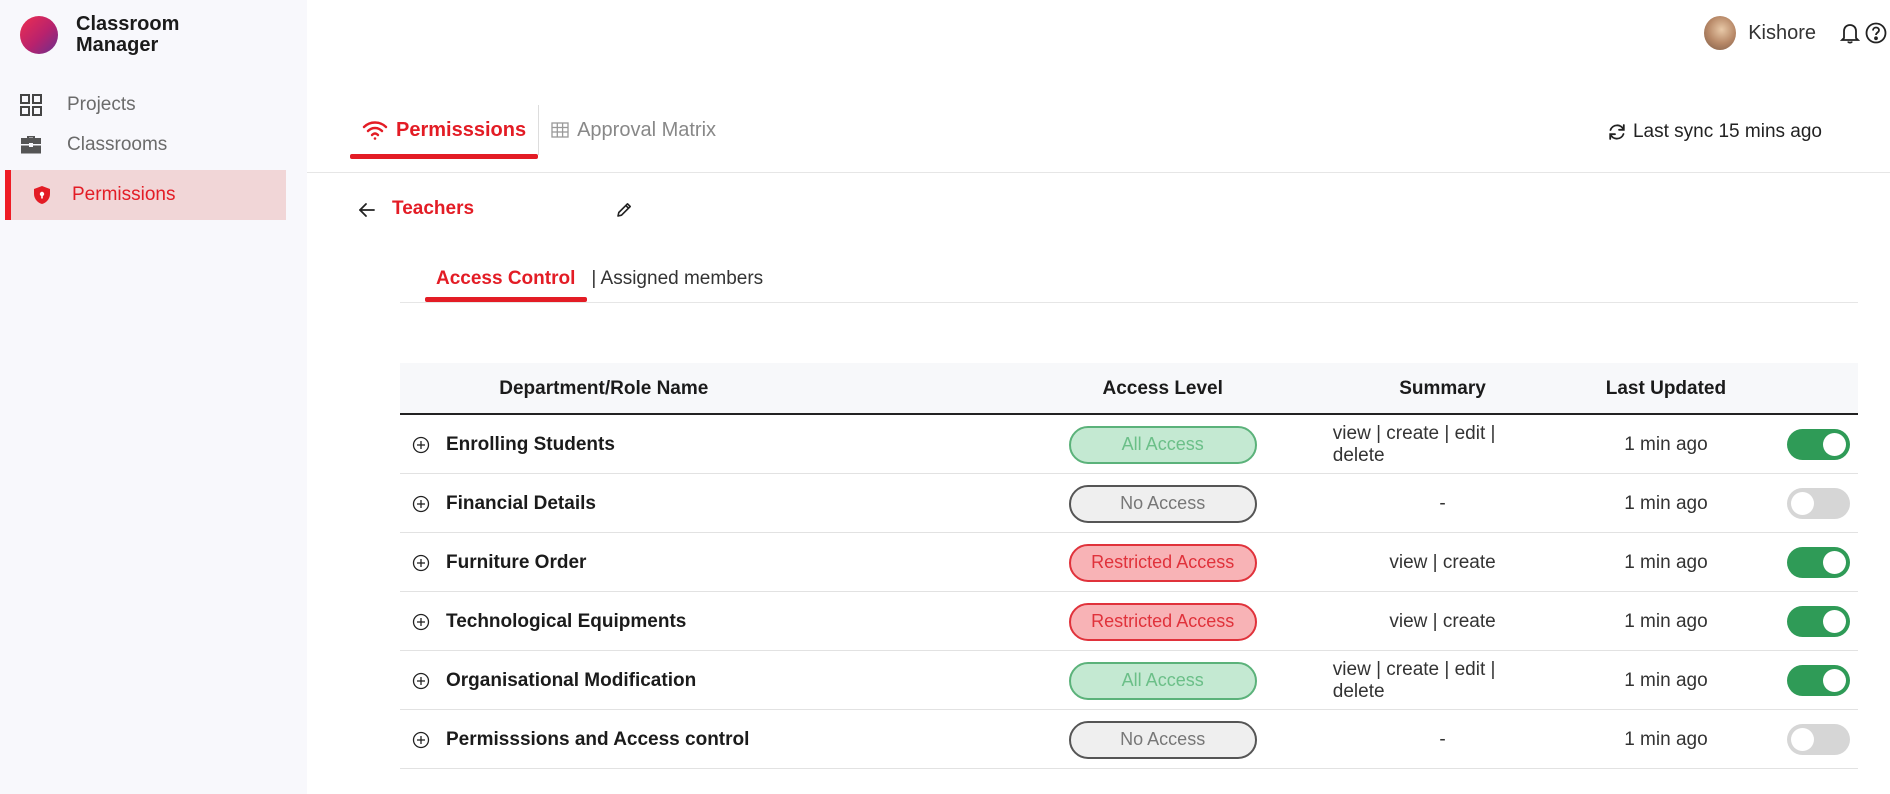 Image resolution: width=1890 pixels, height=794 pixels. What do you see at coordinates (1876, 33) in the screenshot?
I see `help-icon` at bounding box center [1876, 33].